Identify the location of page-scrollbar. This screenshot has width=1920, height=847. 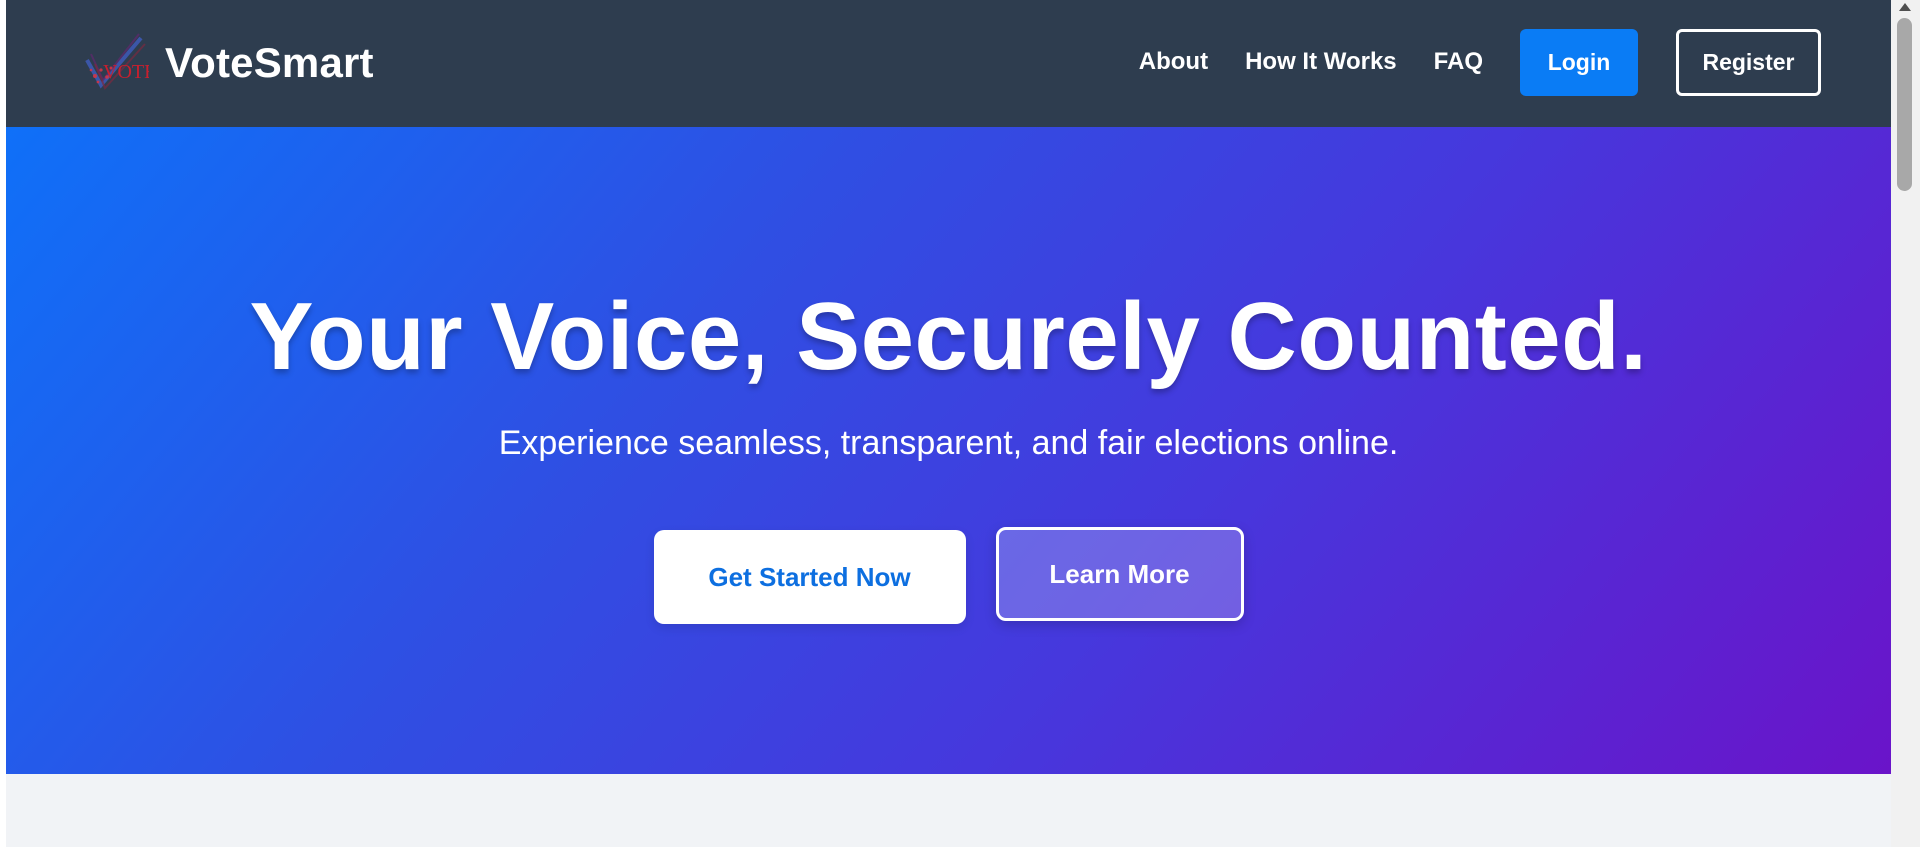
(1905, 423).